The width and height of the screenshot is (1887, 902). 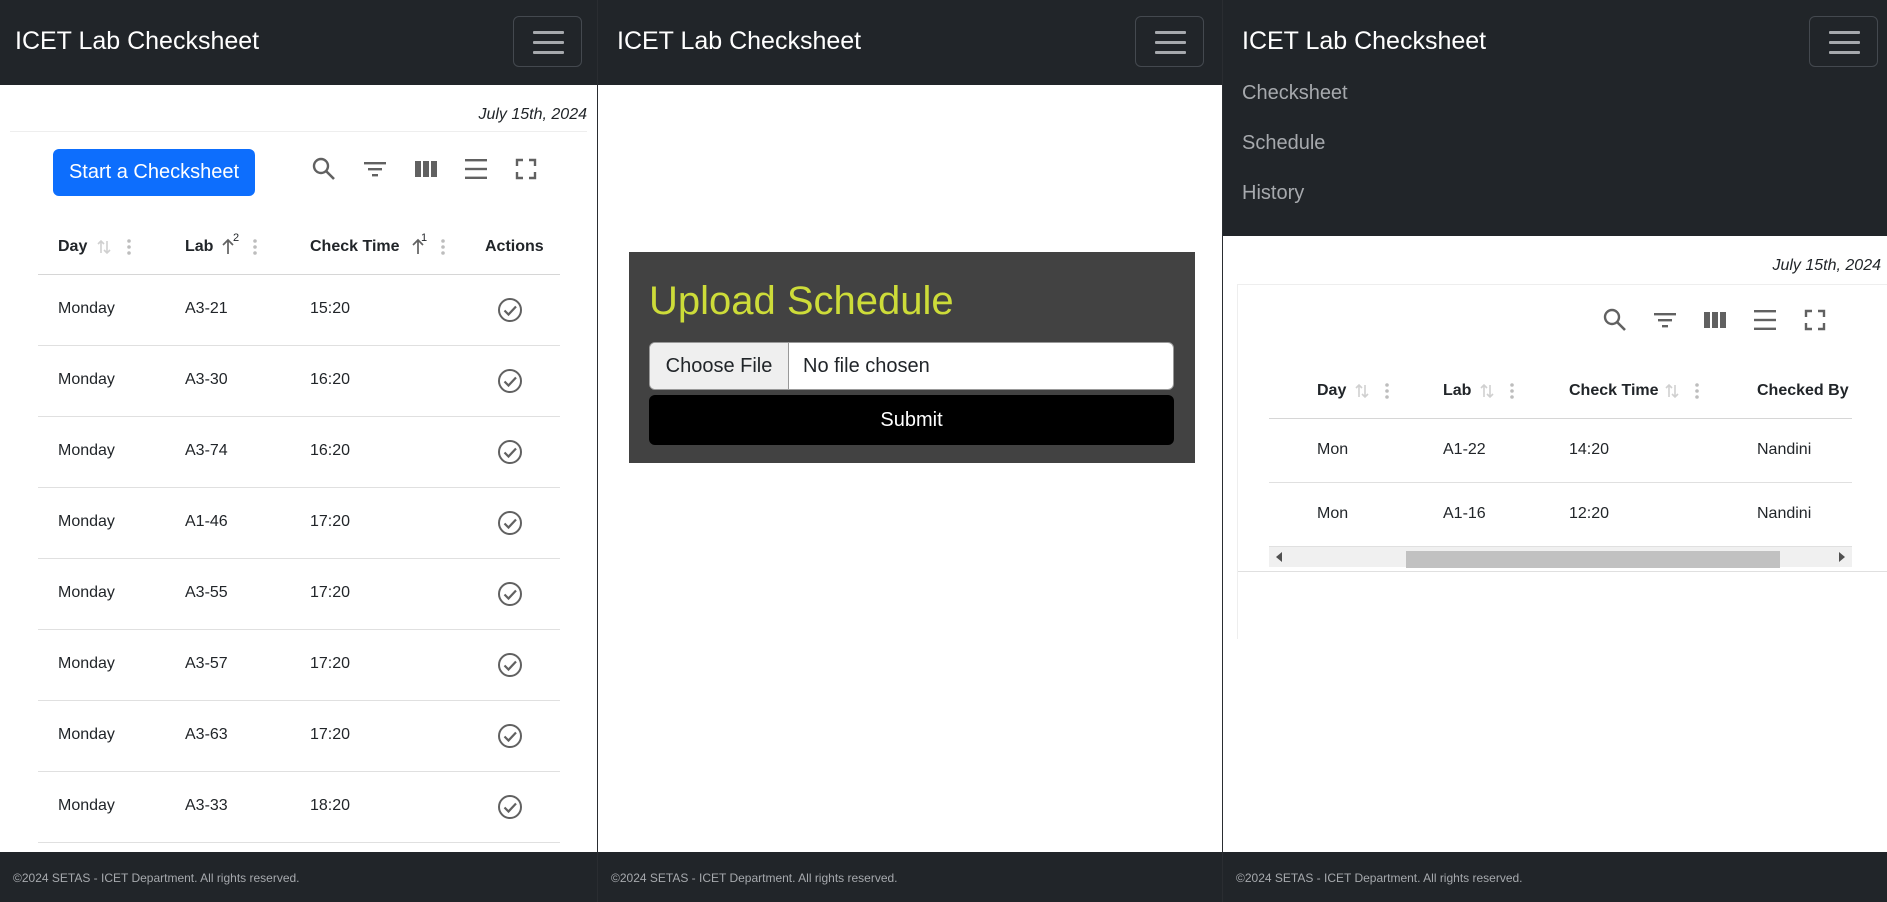 I want to click on scroll-right-arrow, so click(x=1842, y=557).